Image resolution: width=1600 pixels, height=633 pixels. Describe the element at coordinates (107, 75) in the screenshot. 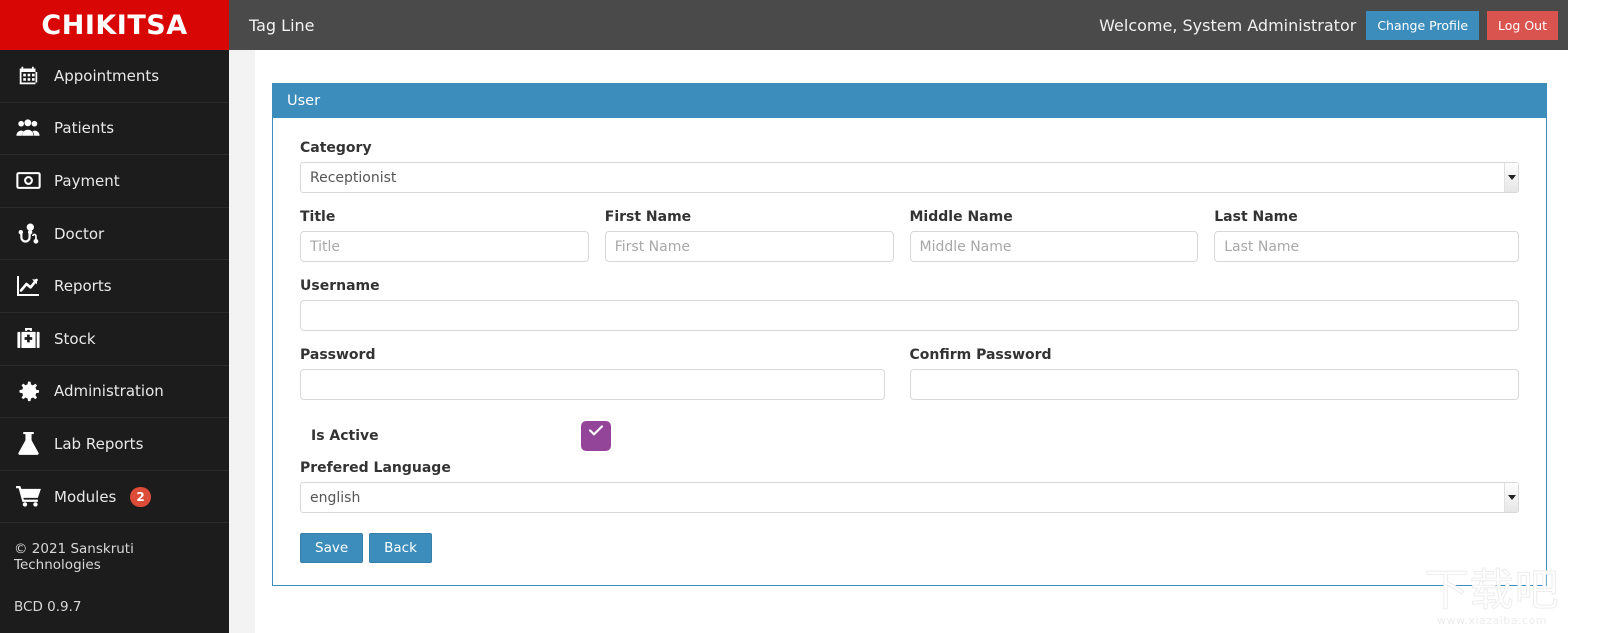

I see `sidebar-item-label: Appointments` at that location.